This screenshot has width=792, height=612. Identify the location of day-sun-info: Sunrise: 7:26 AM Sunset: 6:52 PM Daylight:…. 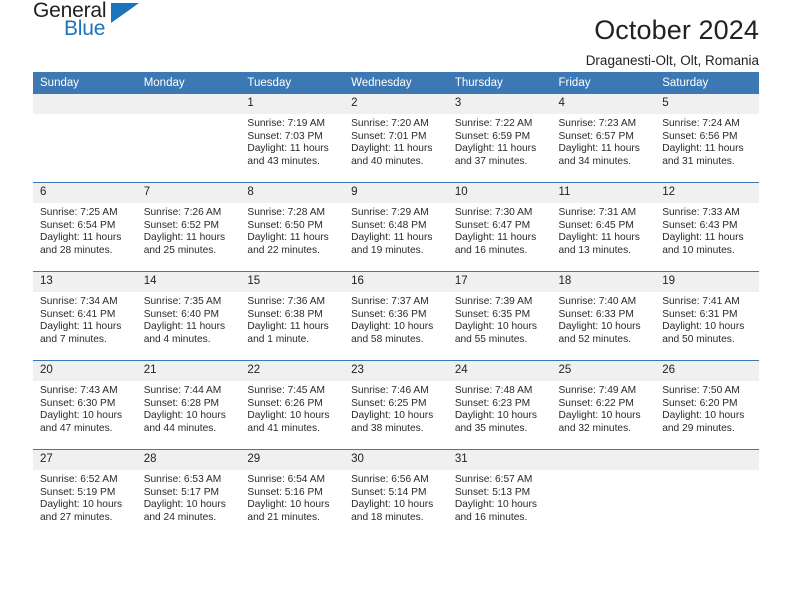
(189, 230).